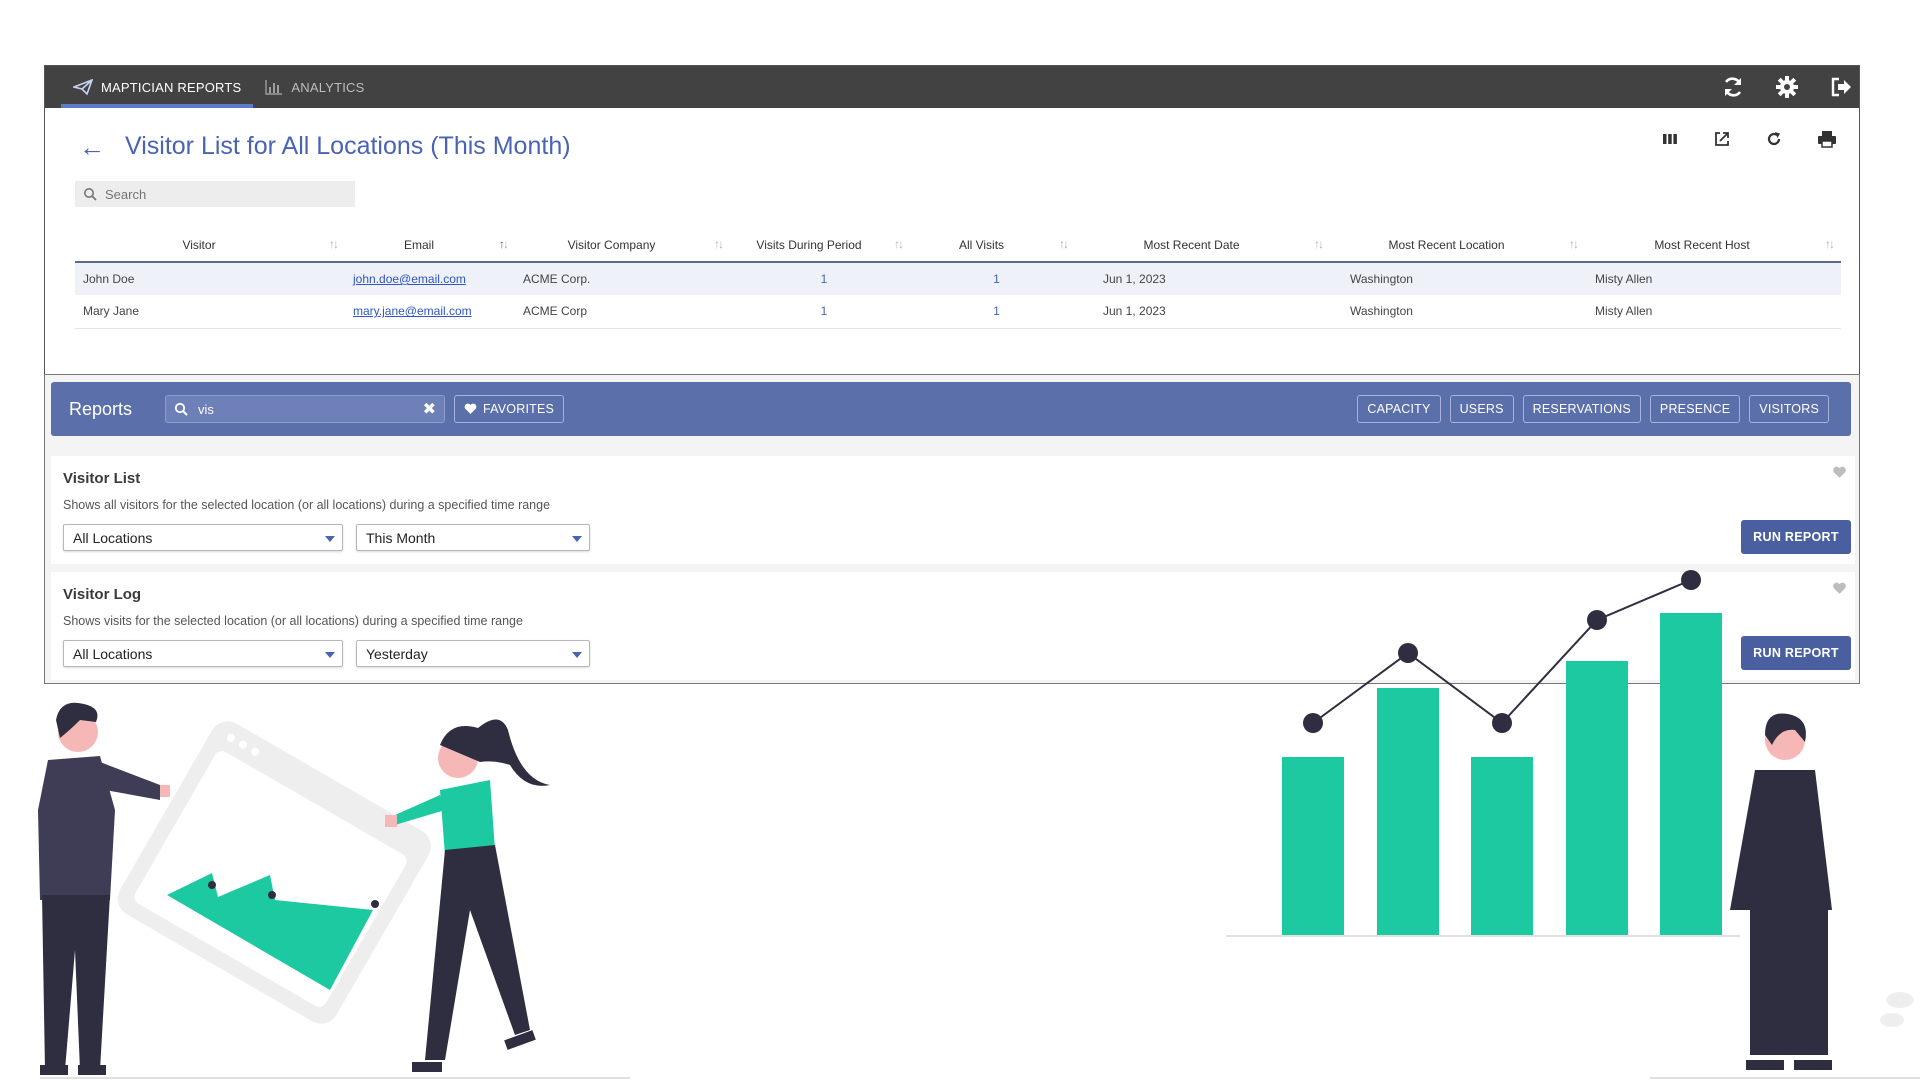 The width and height of the screenshot is (1920, 1080). Describe the element at coordinates (401, 537) in the screenshot. I see `time-range-value: This Month` at that location.